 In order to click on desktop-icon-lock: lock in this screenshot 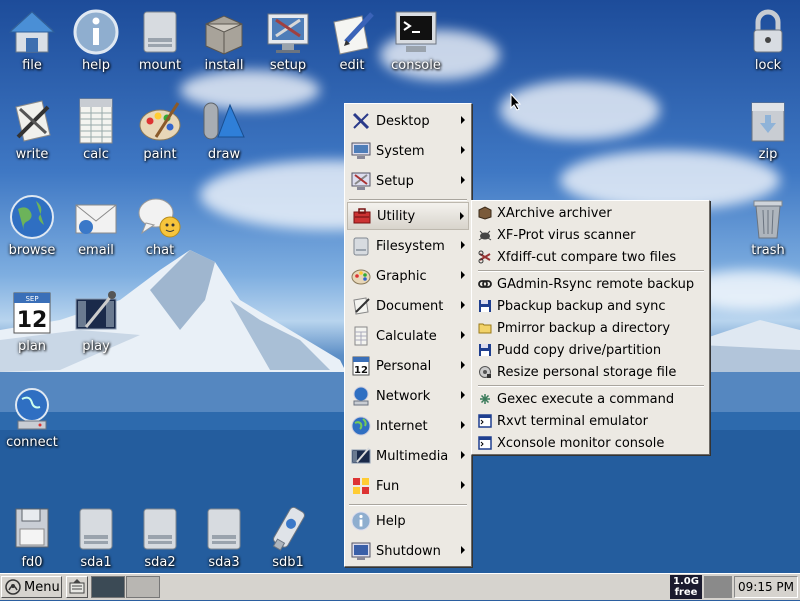, I will do `click(768, 40)`.